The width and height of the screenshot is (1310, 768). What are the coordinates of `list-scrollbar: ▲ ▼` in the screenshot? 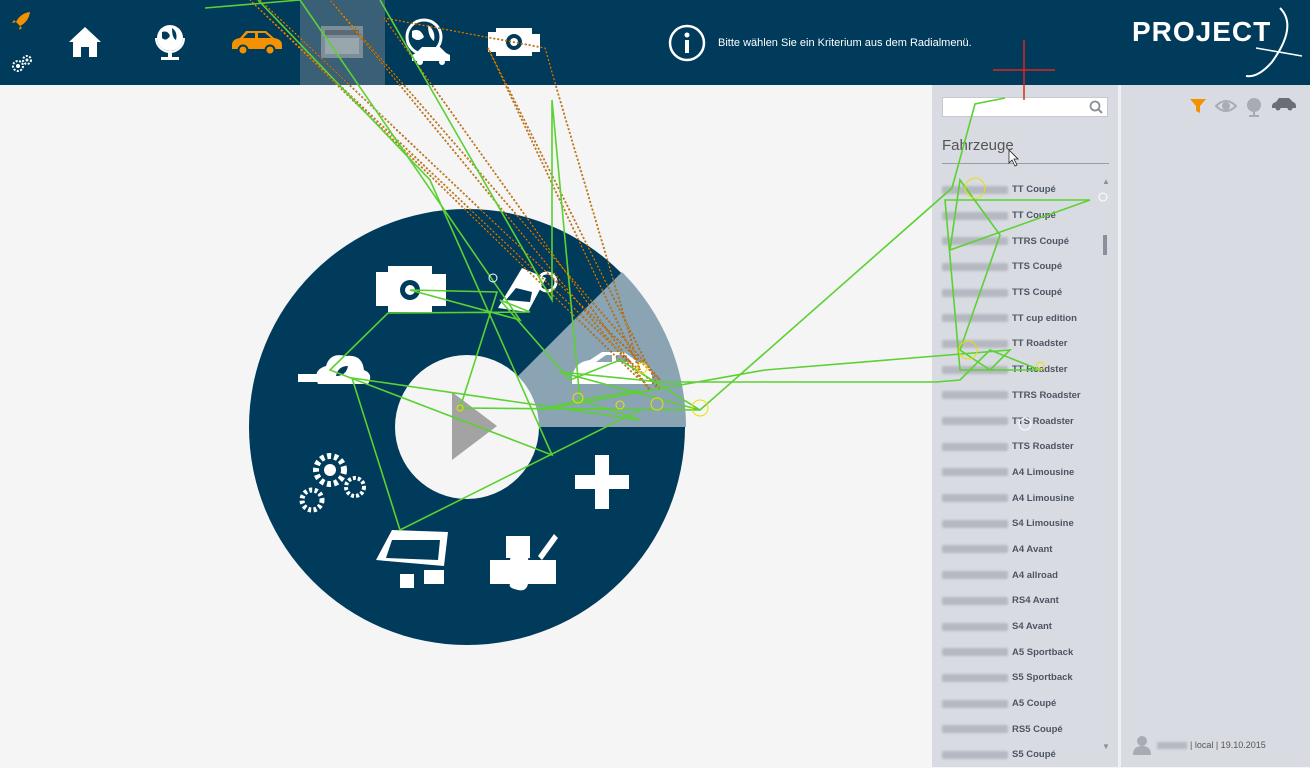 It's located at (1106, 464).